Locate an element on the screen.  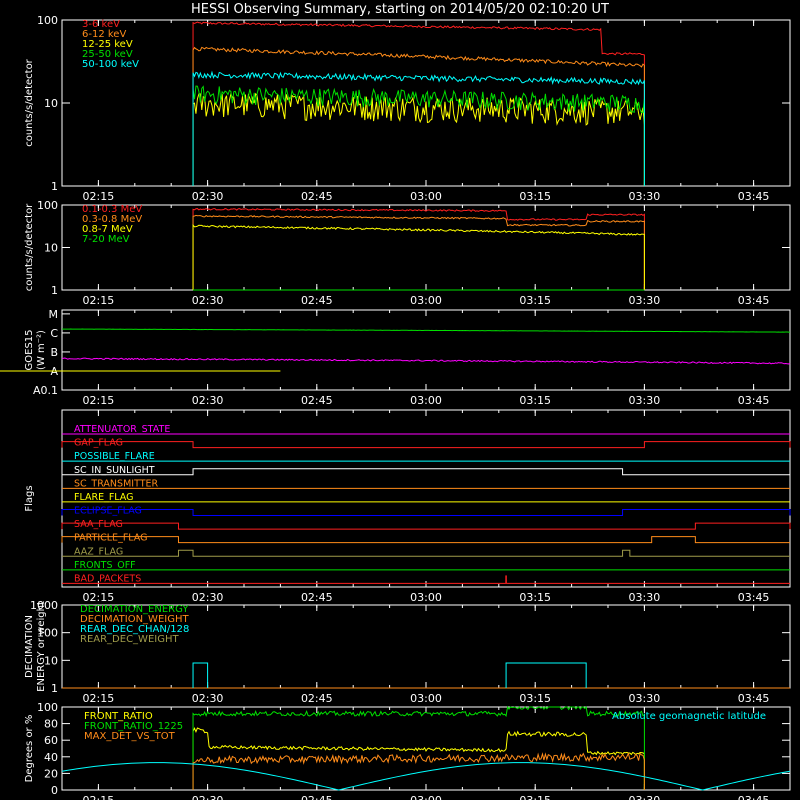
y-tick-label: 20 is located at coordinates (51, 773).